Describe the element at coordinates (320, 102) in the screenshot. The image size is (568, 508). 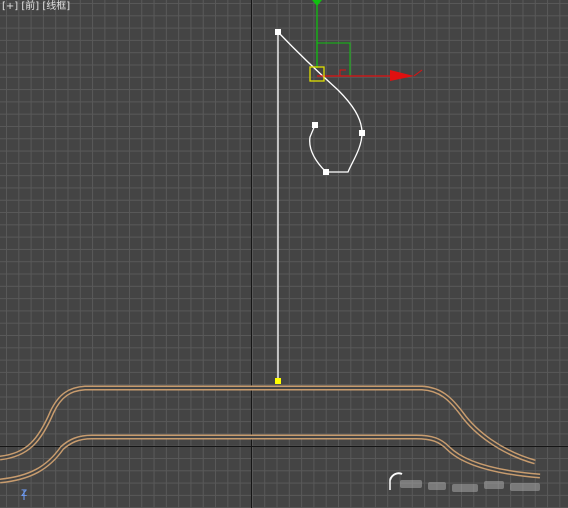
I see `spline-segment-curve` at that location.